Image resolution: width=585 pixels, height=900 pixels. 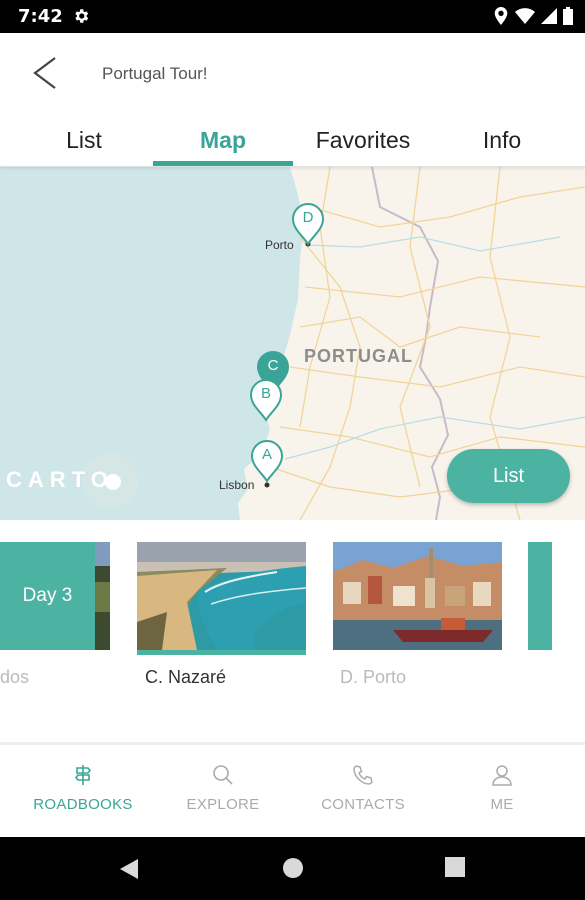 I want to click on wifi-icon, so click(x=525, y=18).